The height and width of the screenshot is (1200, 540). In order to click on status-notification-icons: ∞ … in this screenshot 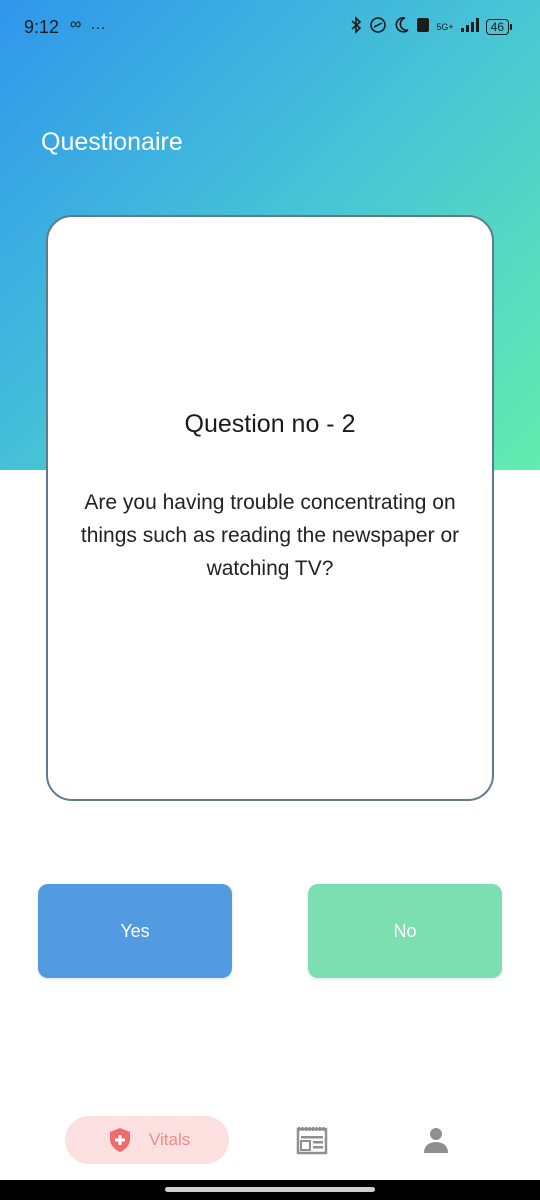, I will do `click(89, 24)`.